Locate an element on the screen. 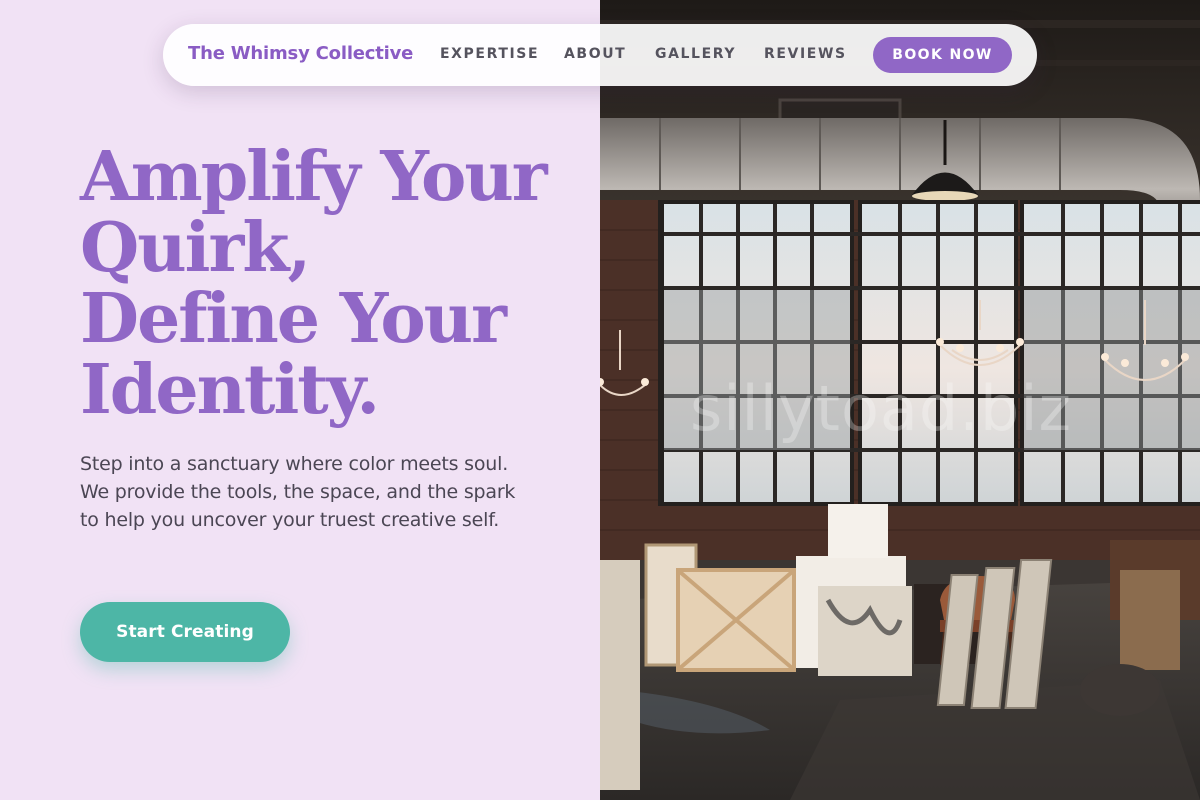  book-now-button: BOOK NOW is located at coordinates (942, 55).